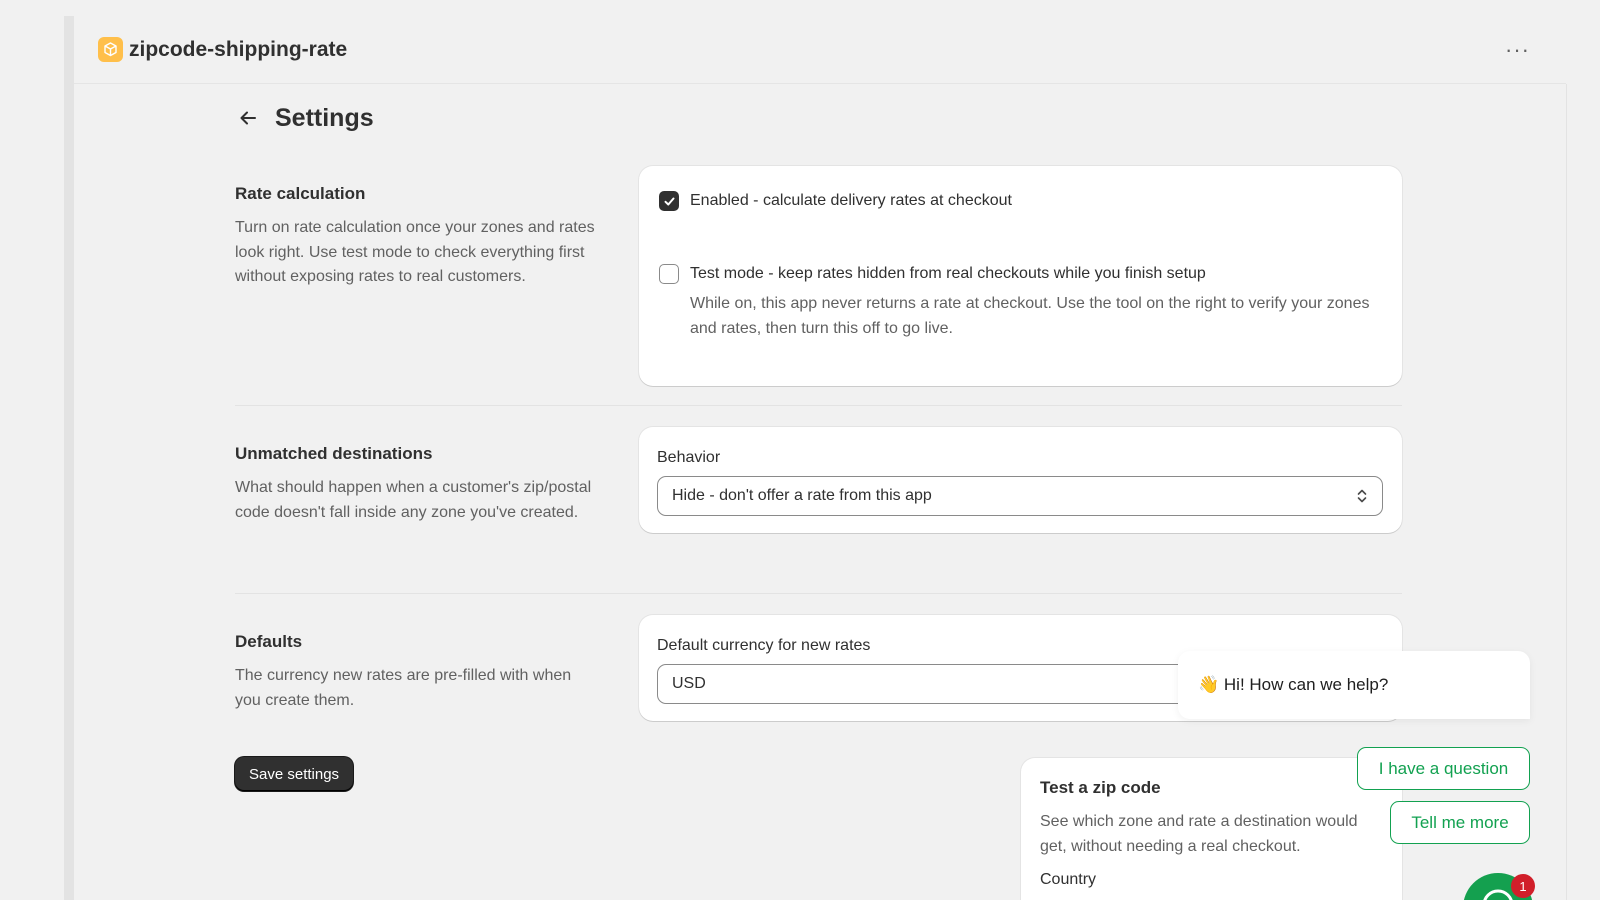 Image resolution: width=1600 pixels, height=900 pixels. I want to click on section-heading: Unmatched destinations, so click(334, 453).